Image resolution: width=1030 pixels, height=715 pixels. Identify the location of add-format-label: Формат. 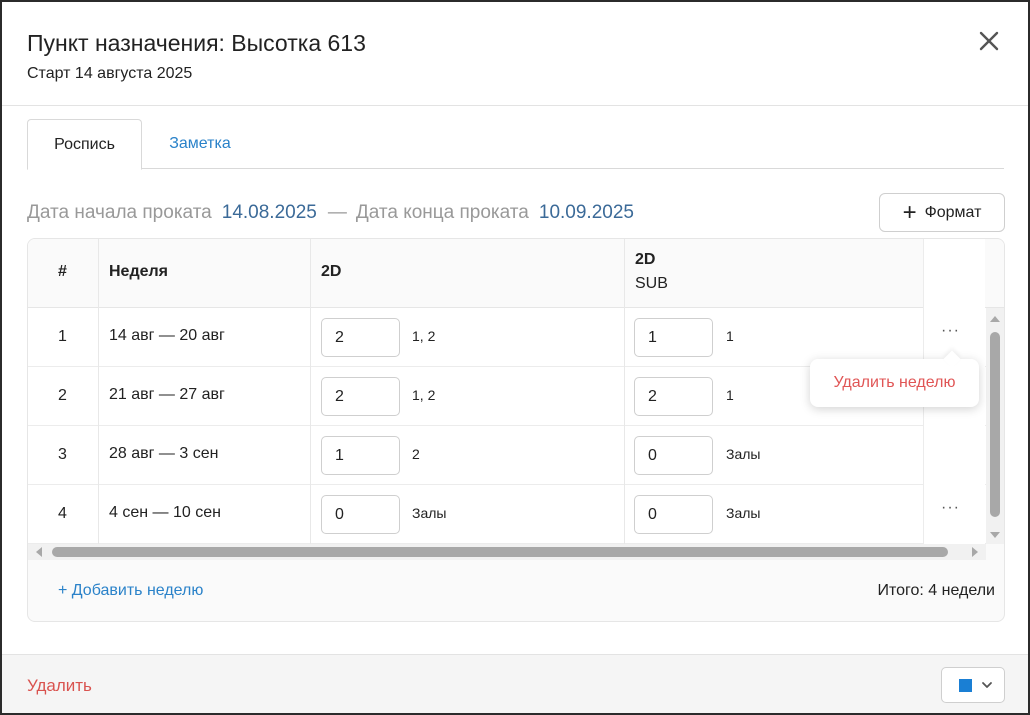
(953, 212).